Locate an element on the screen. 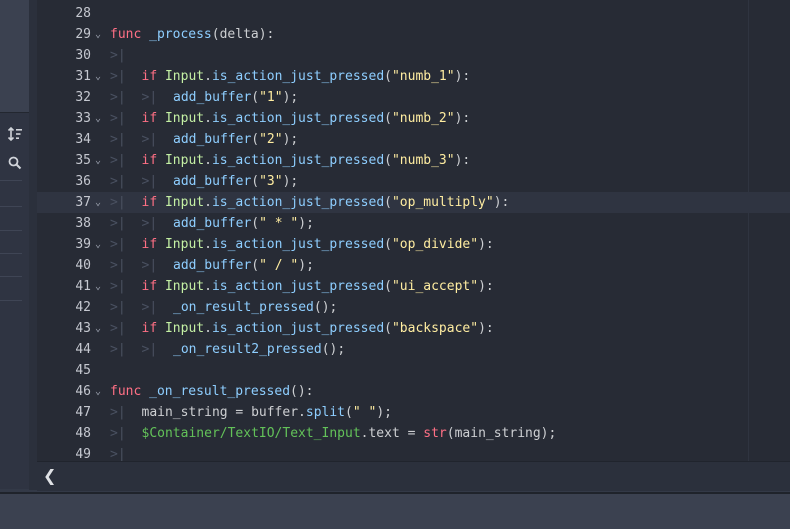 This screenshot has height=529, width=790. code-line: 28 is located at coordinates (413, 13).